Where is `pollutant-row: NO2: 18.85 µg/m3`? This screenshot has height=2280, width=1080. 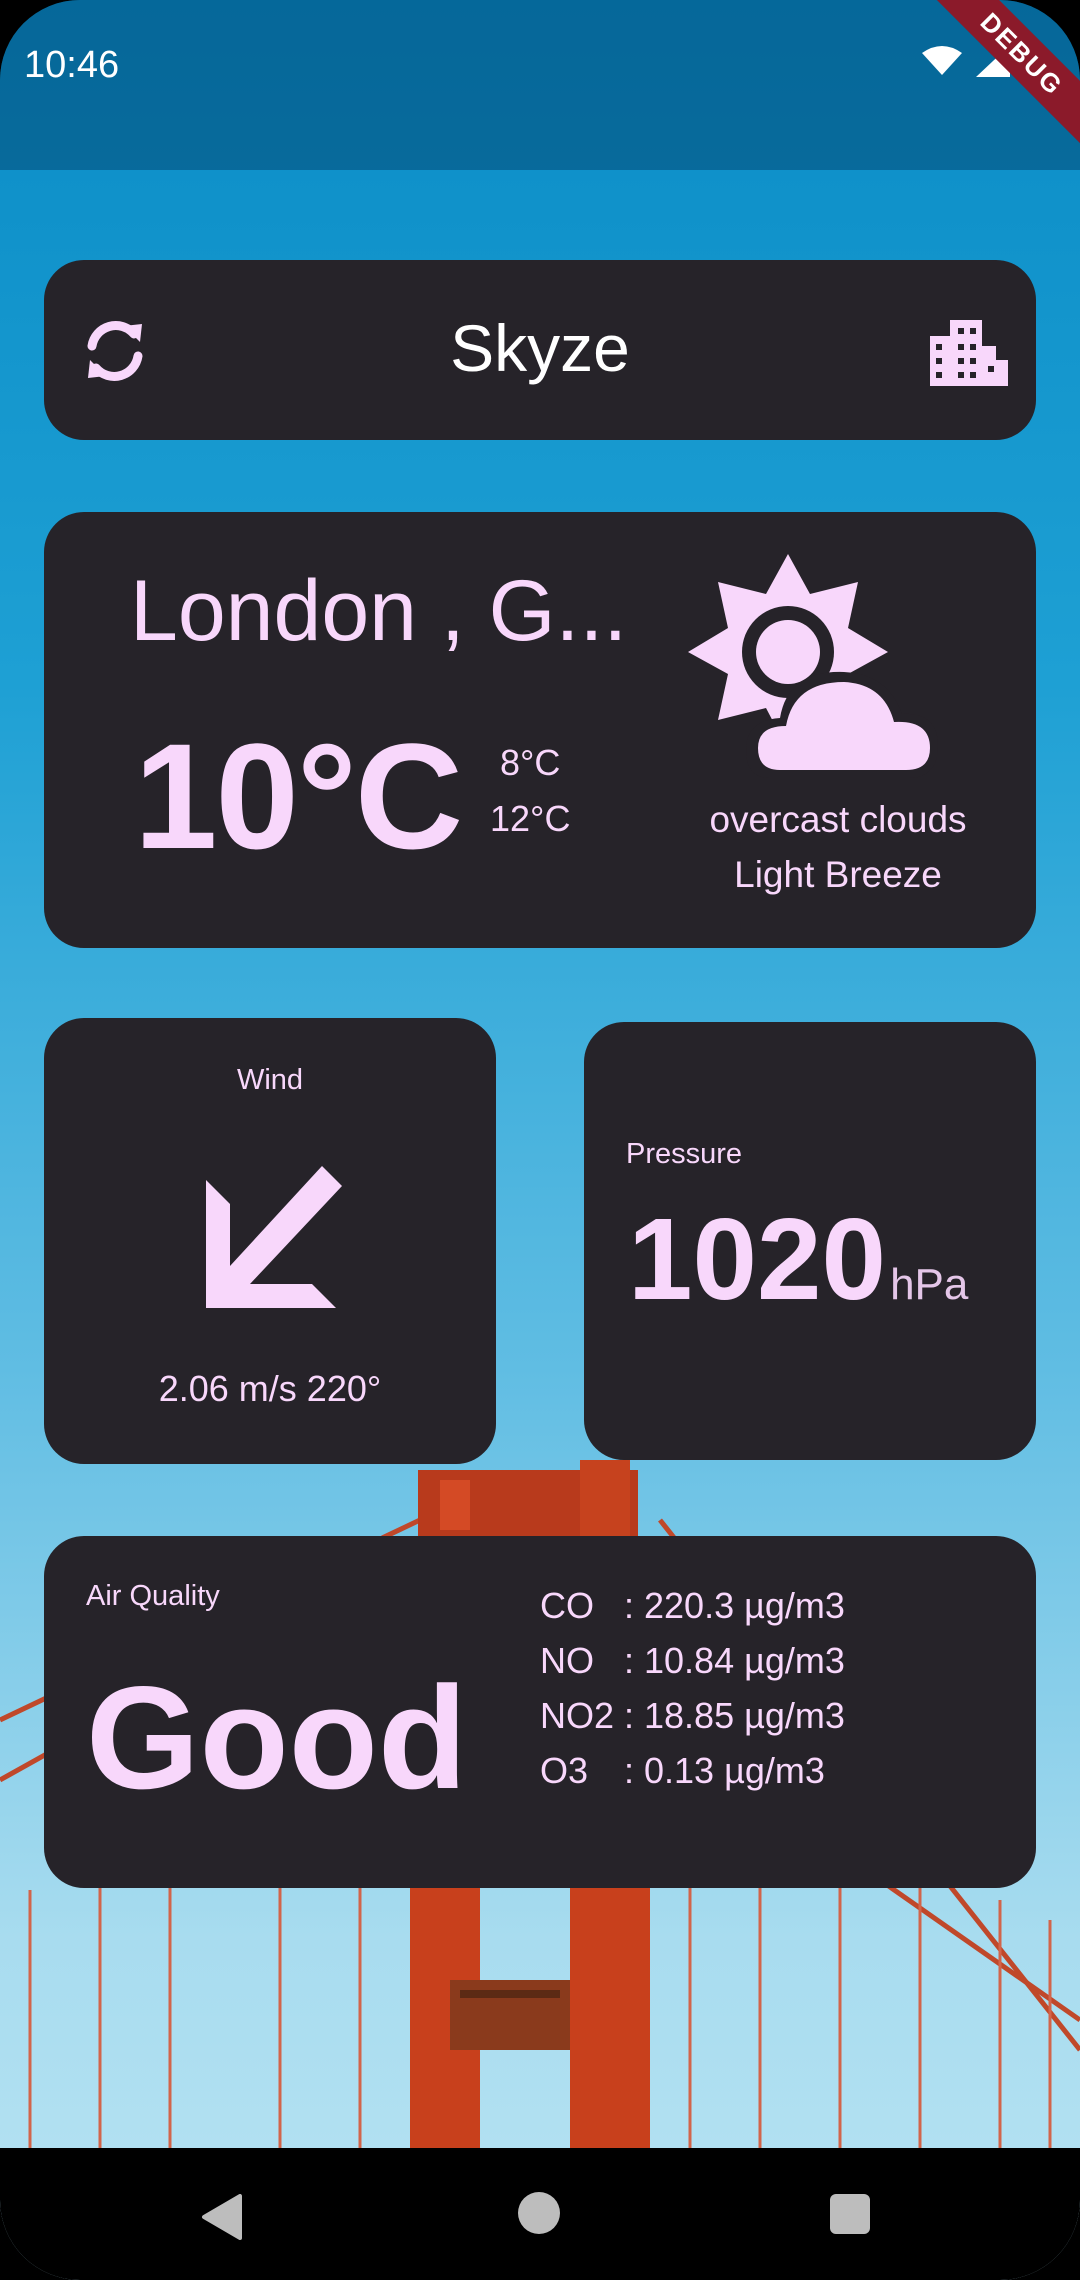 pollutant-row: NO2: 18.85 µg/m3 is located at coordinates (692, 1715).